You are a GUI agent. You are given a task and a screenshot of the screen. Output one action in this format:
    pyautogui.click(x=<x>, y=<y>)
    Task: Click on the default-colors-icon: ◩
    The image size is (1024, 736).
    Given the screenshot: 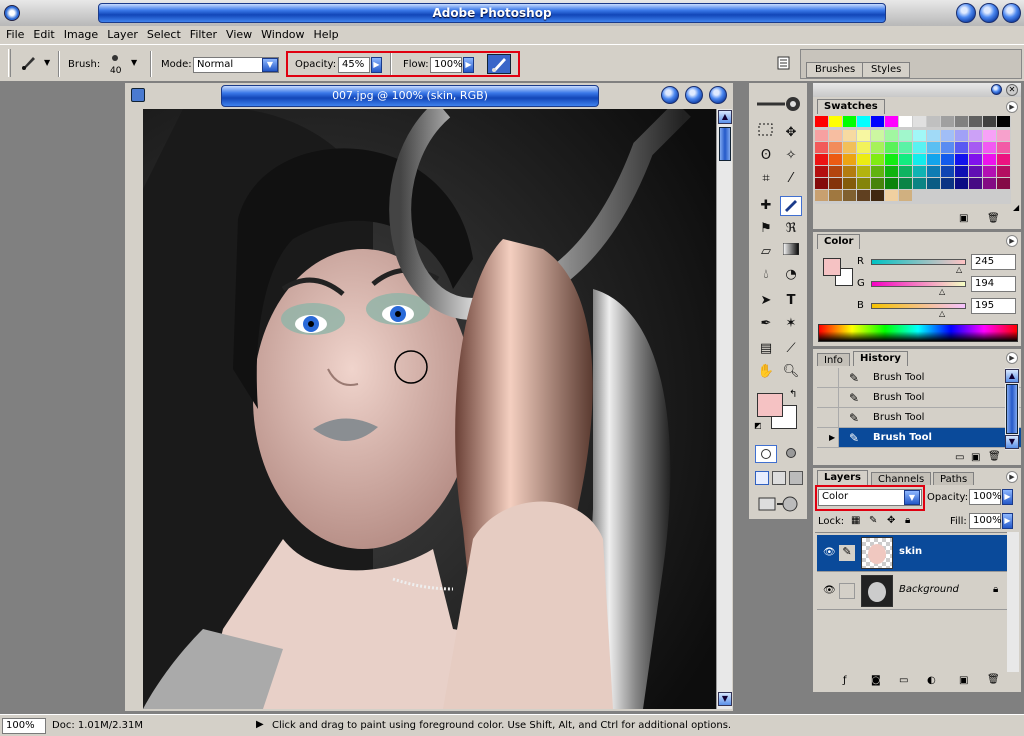 What is the action you would take?
    pyautogui.click(x=758, y=425)
    